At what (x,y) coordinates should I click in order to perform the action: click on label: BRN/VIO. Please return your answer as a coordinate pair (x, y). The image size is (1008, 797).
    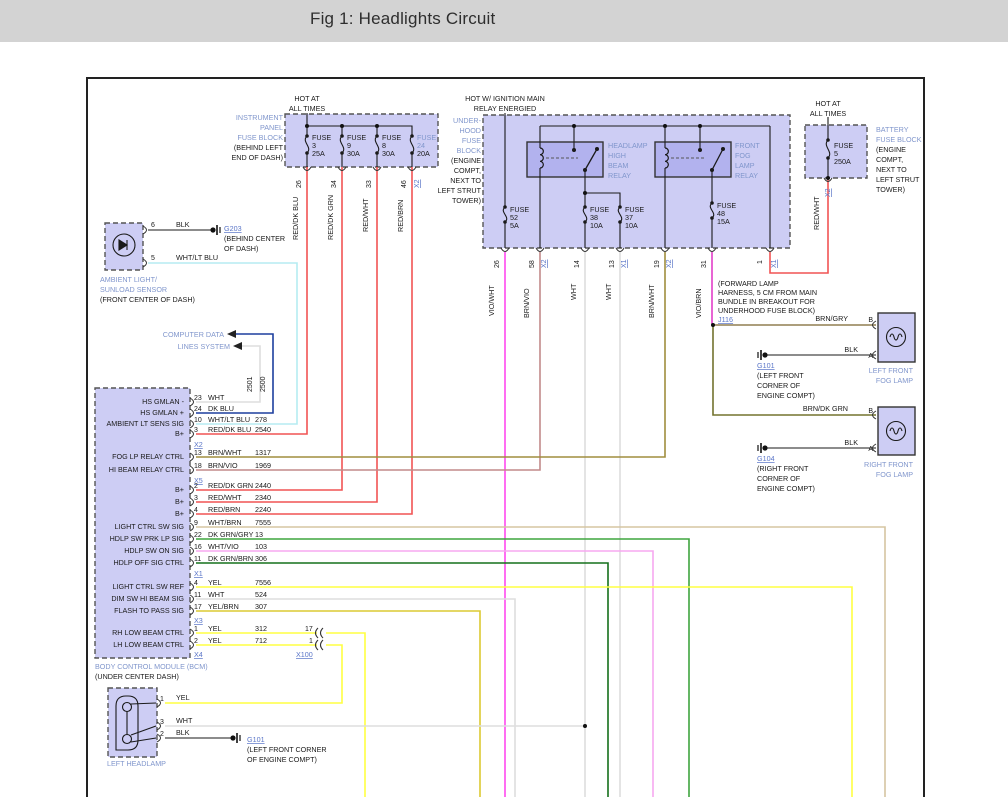
    Looking at the image, I should click on (526, 303).